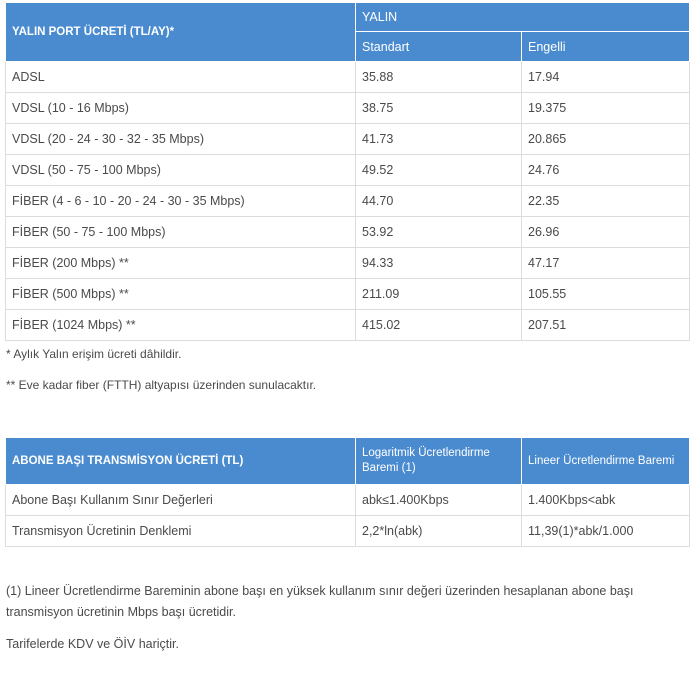  Describe the element at coordinates (438, 46) in the screenshot. I see `standard-header: Standart` at that location.